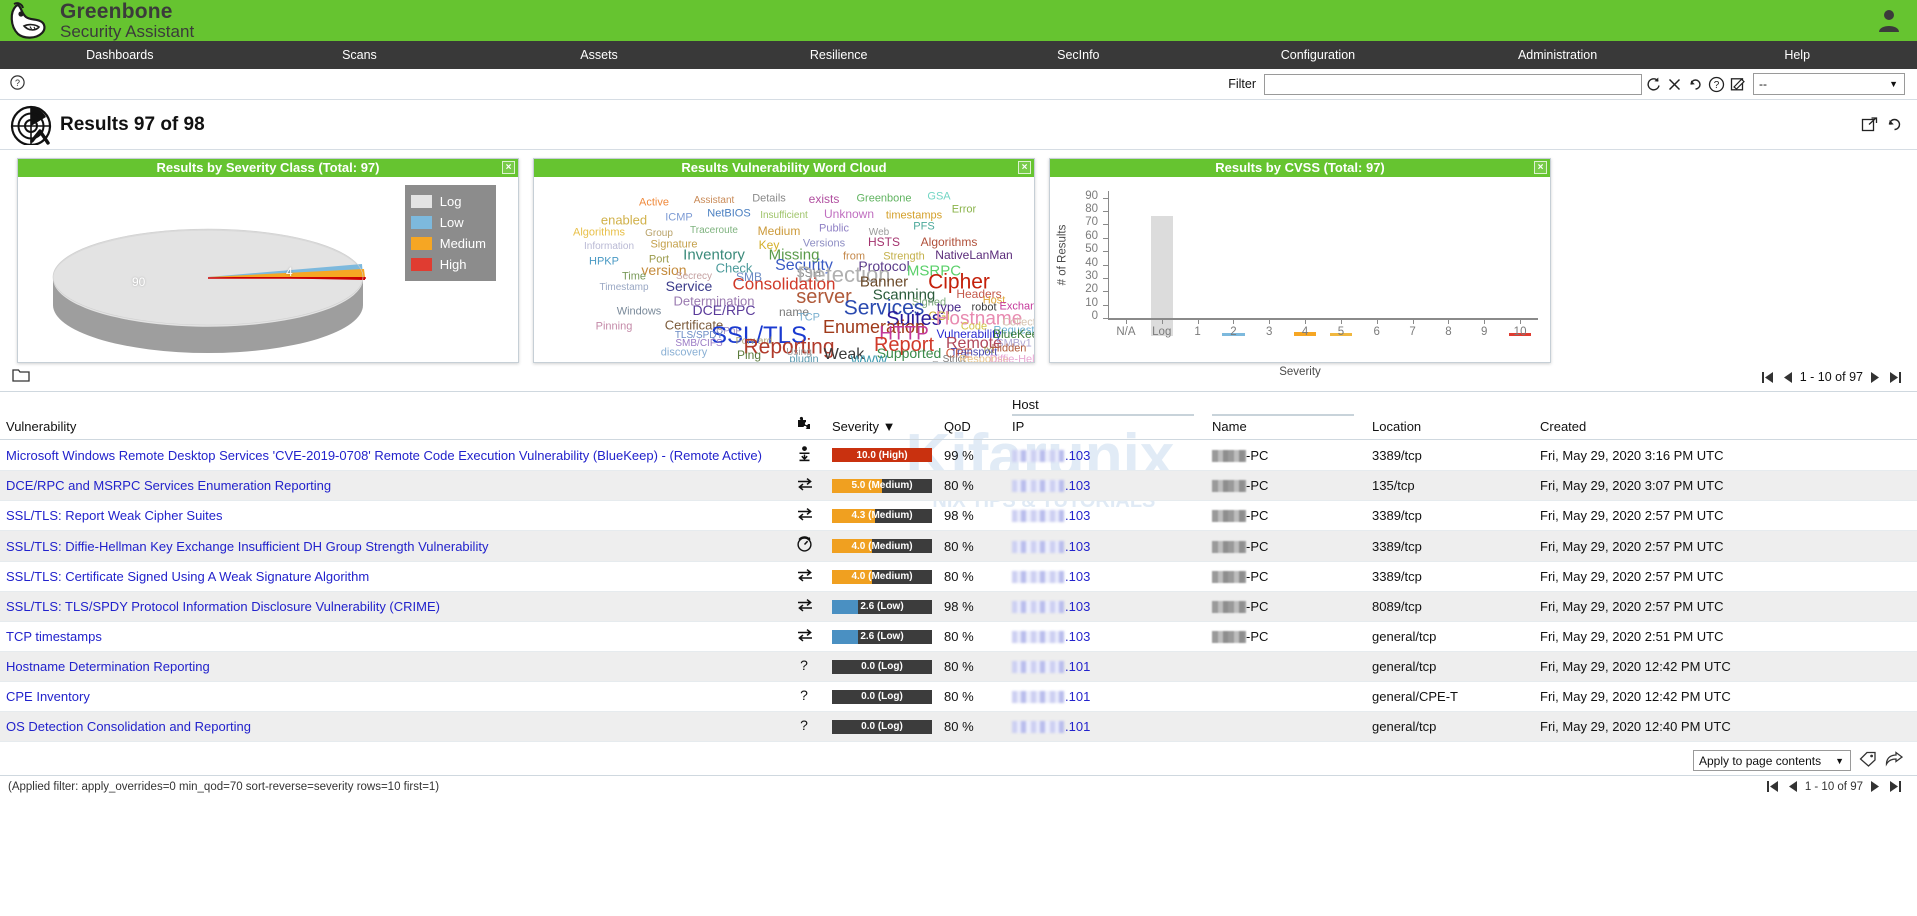 The image size is (1917, 916). Describe the element at coordinates (108, 666) in the screenshot. I see `vulnerability-link: Hostname Determination Reporting` at that location.